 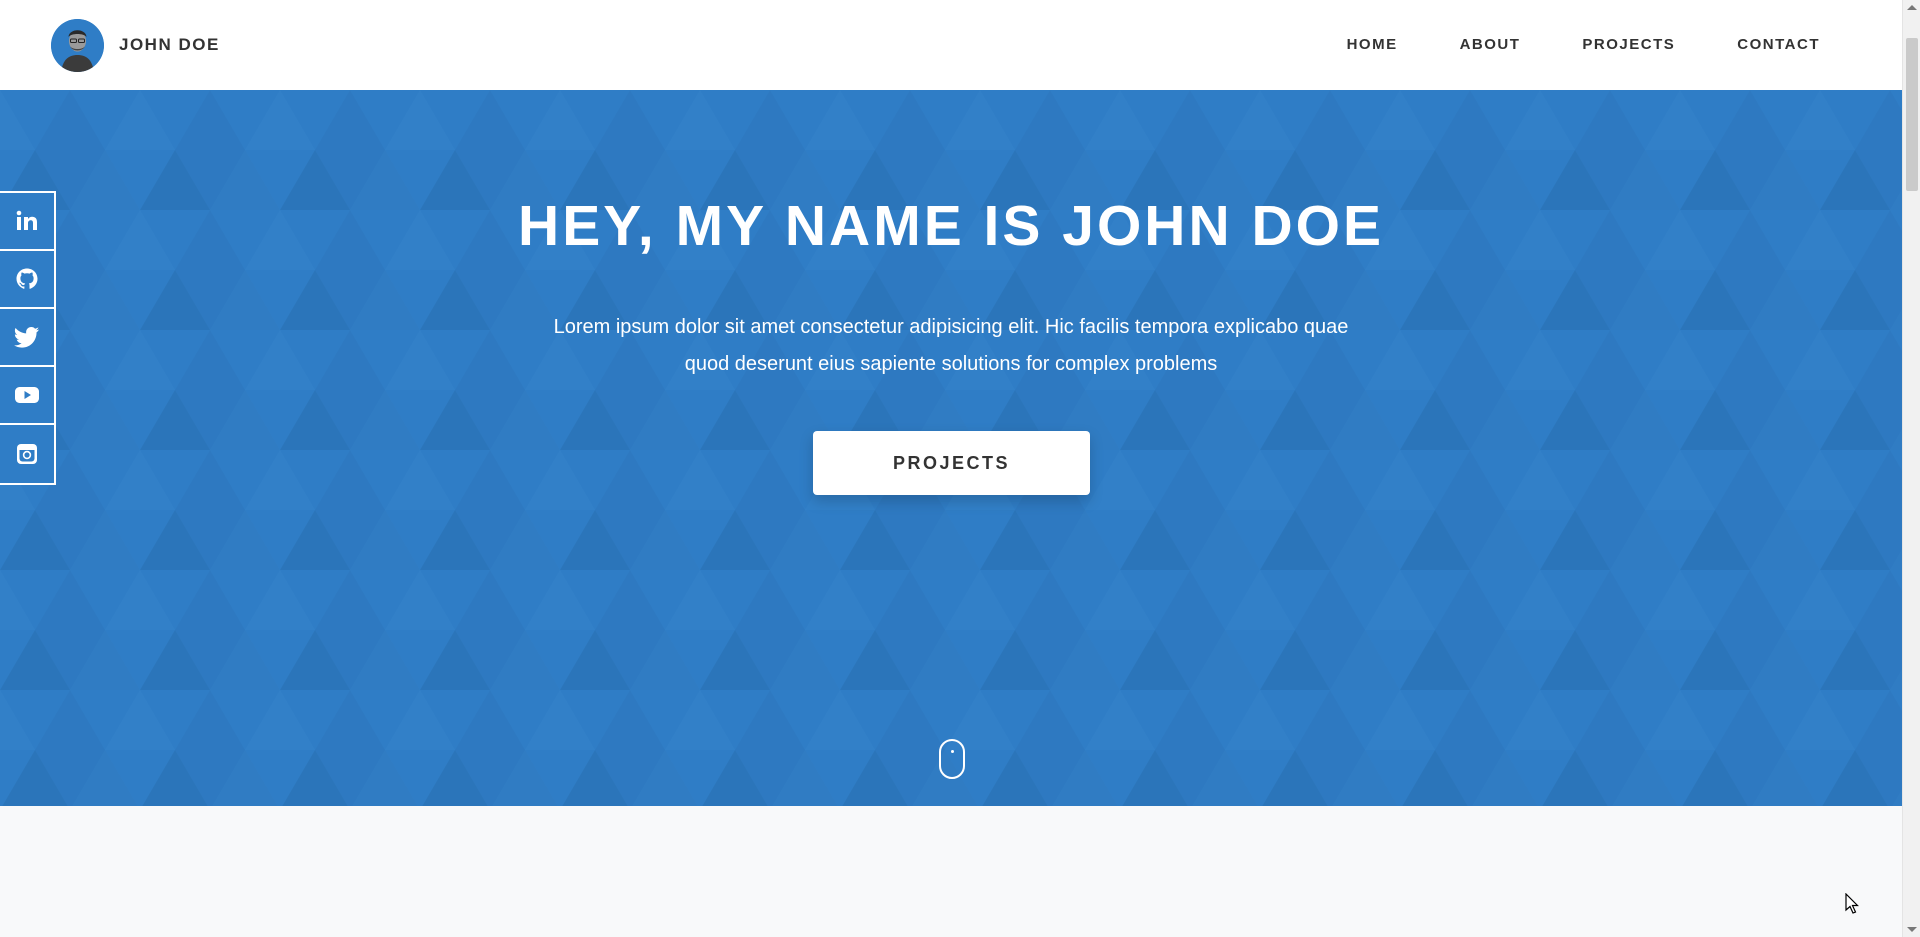 I want to click on avatar-portrait-icon, so click(x=77, y=45).